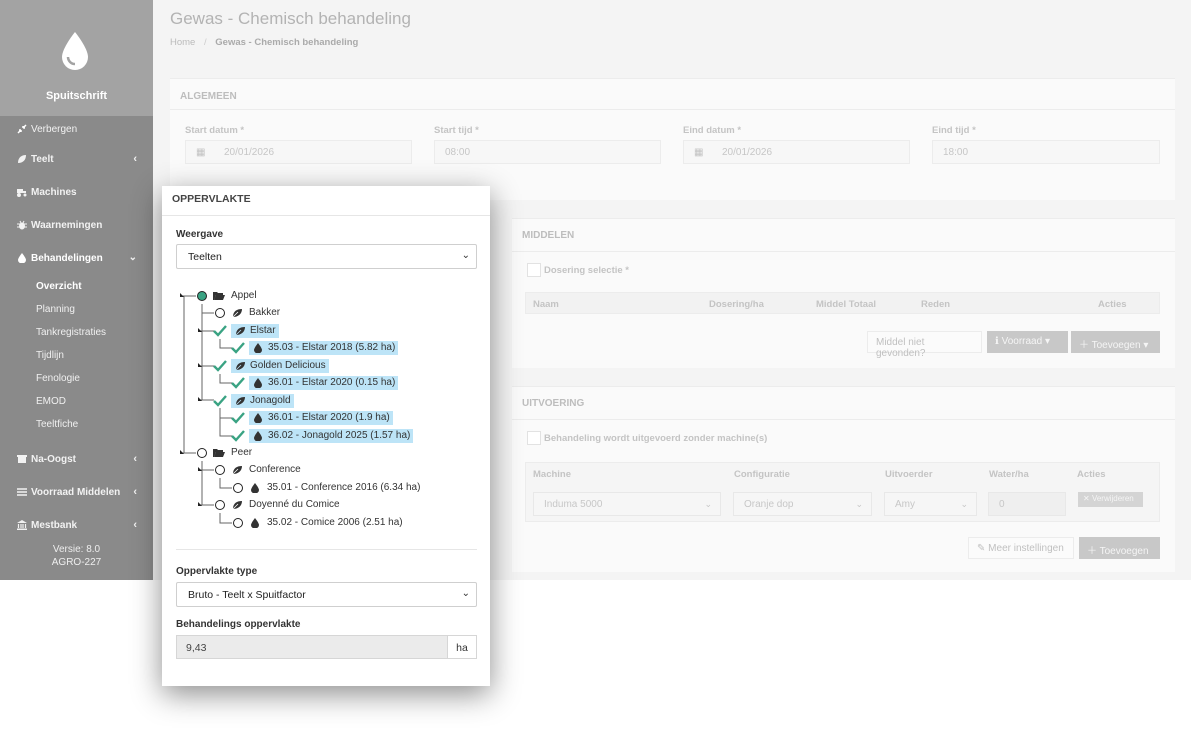  What do you see at coordinates (76, 58) in the screenshot?
I see `brand: Spuitschrift` at bounding box center [76, 58].